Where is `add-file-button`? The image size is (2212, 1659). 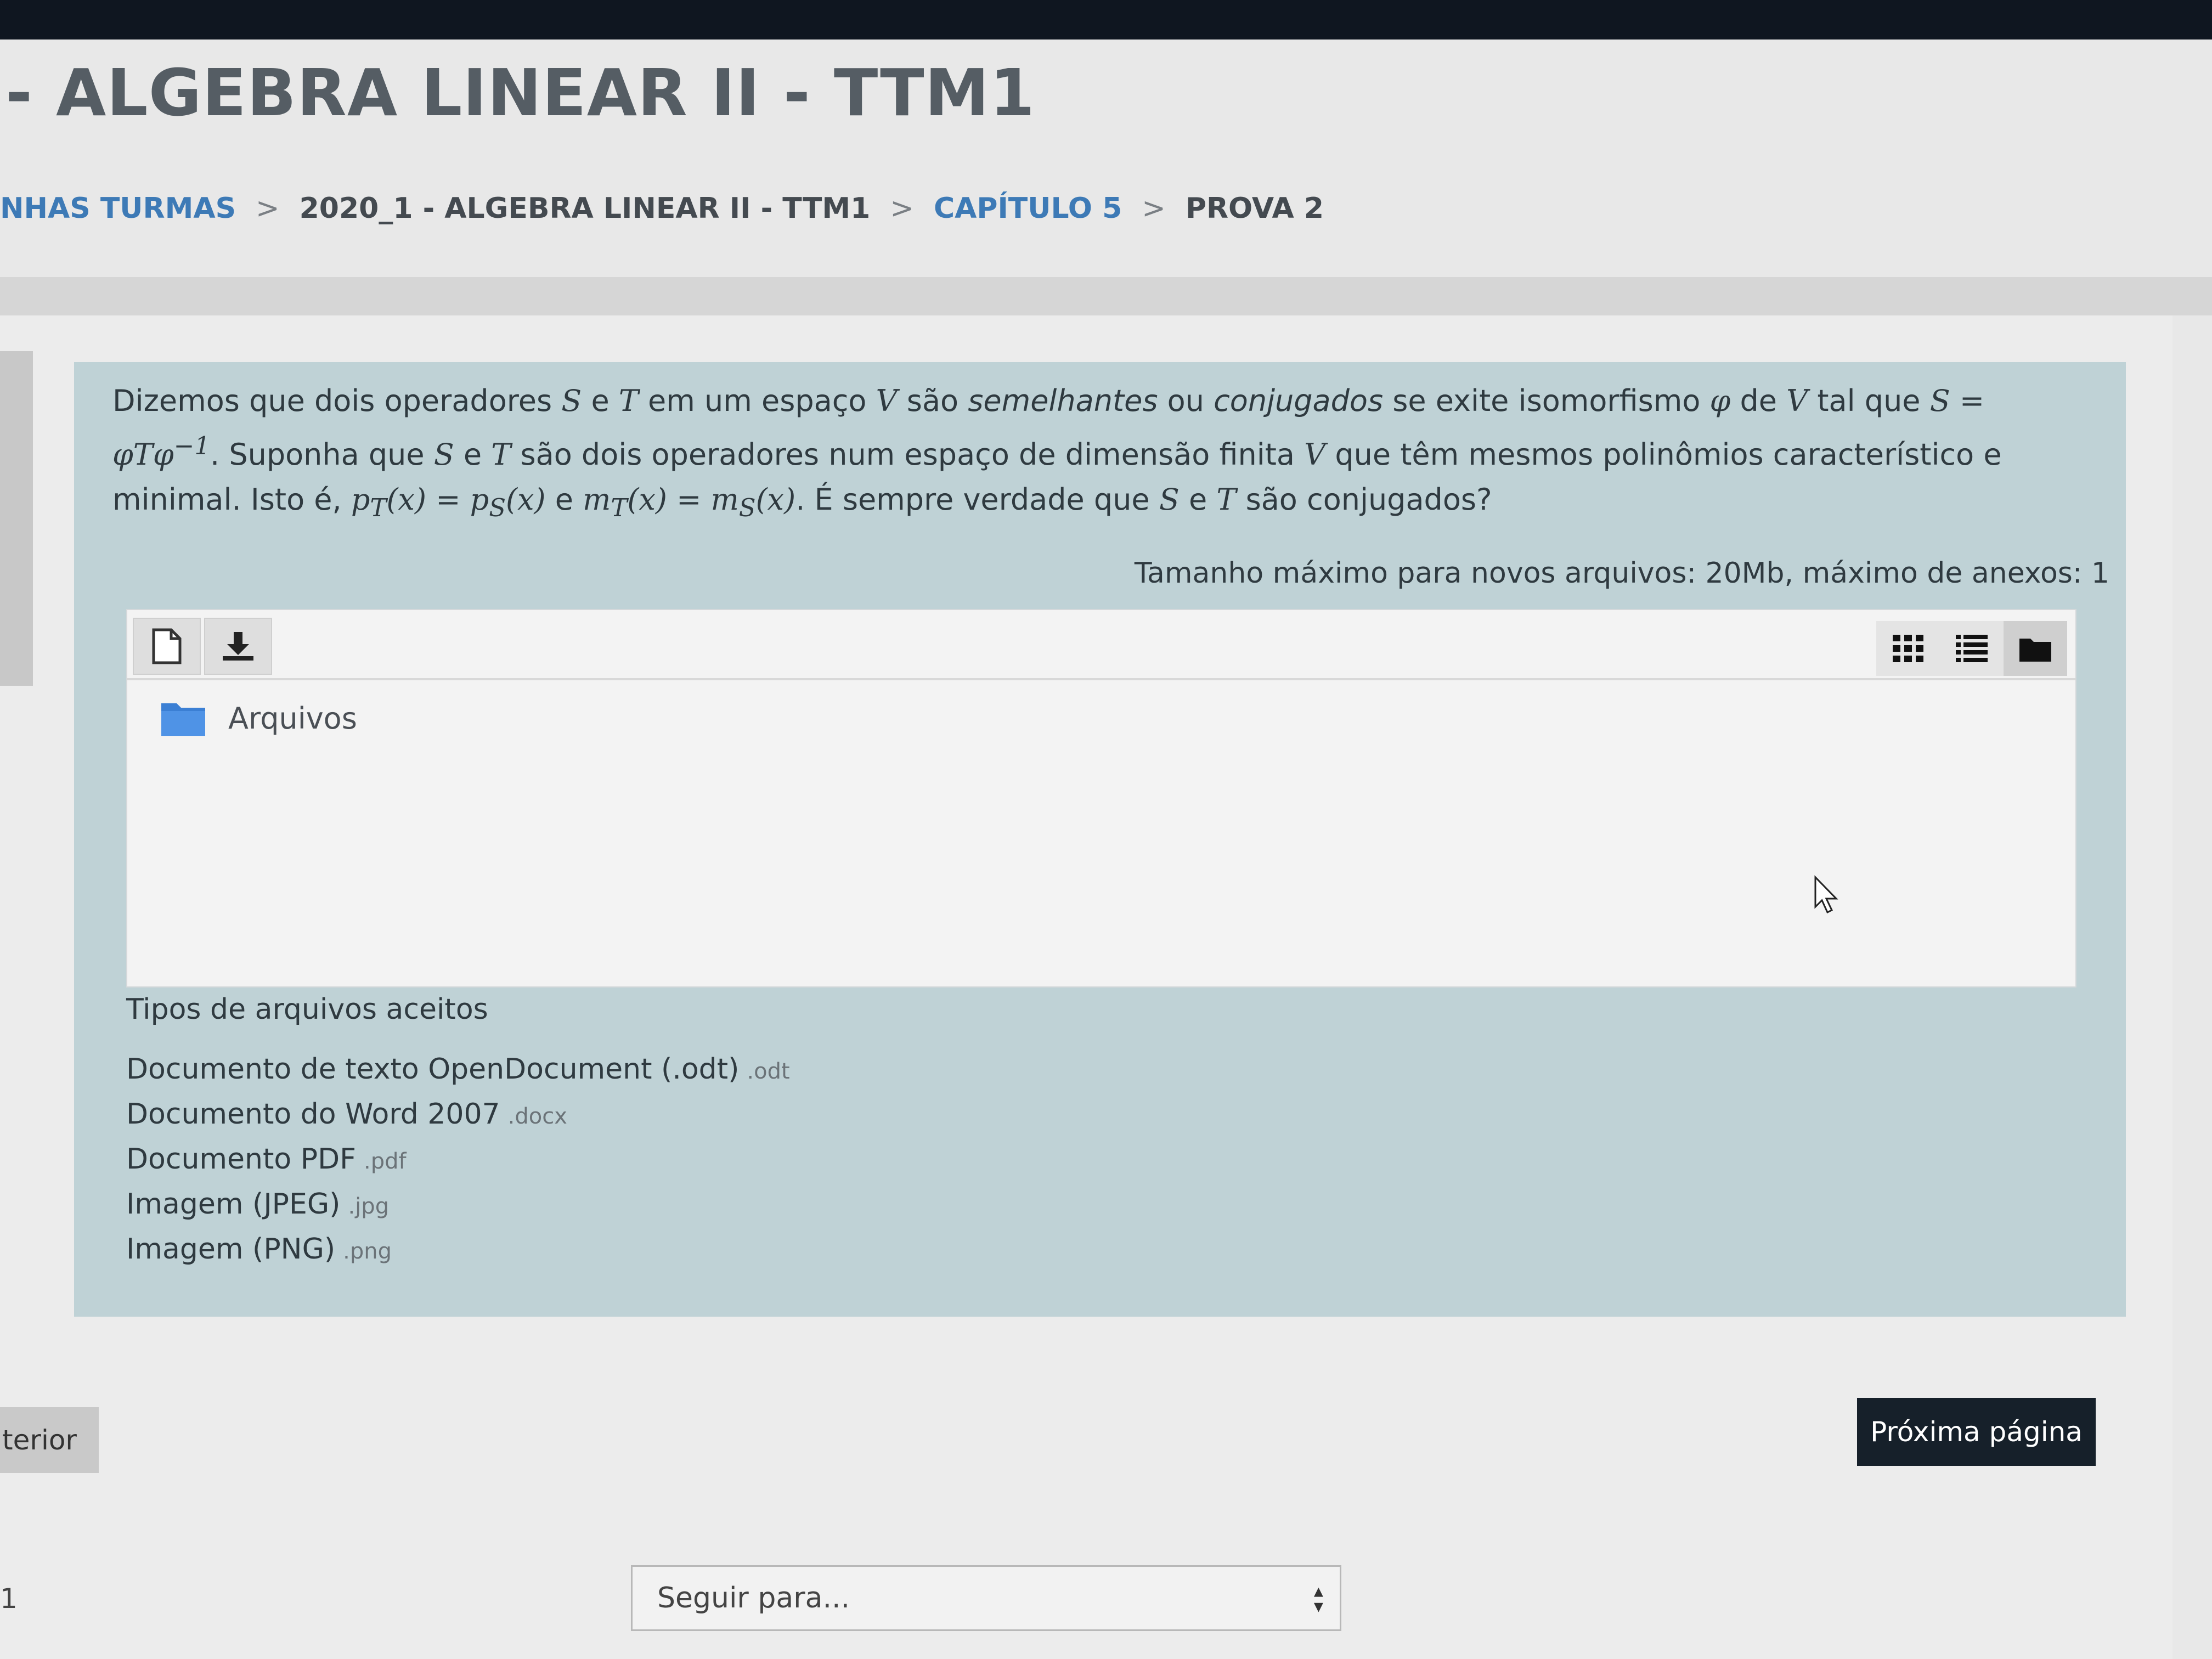
add-file-button is located at coordinates (167, 646).